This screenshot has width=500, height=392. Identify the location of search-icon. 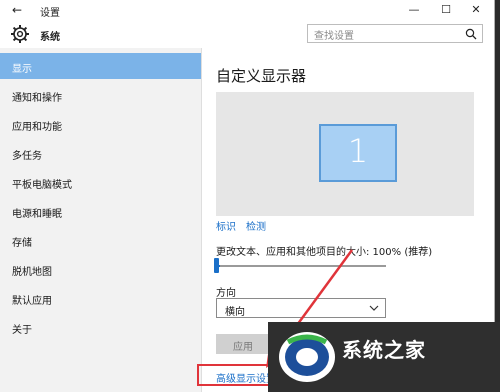
(471, 34).